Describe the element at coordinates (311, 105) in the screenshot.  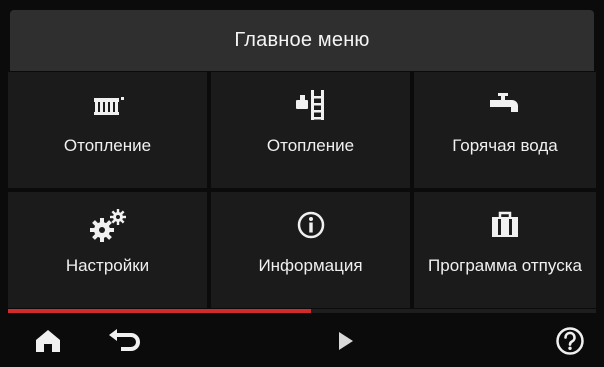
I see `floor-heating-icon` at that location.